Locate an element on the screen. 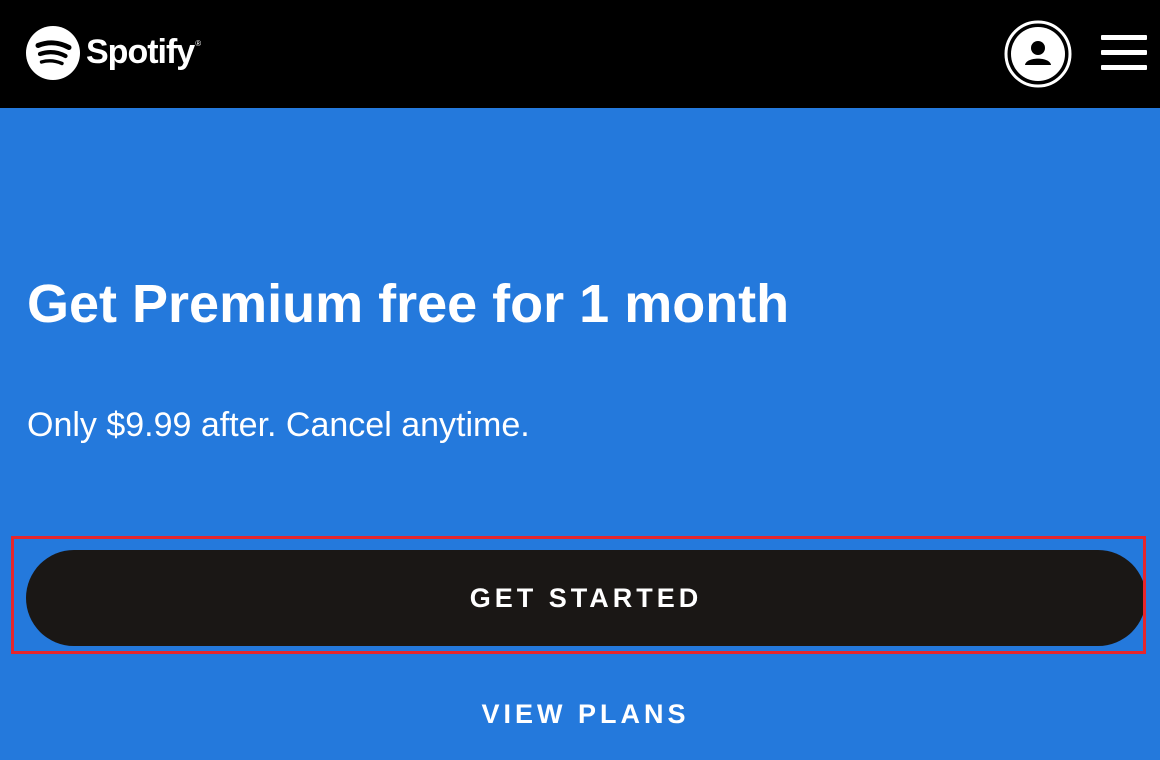 The height and width of the screenshot is (760, 1160). view-plans-link: VIEW PLANS is located at coordinates (580, 714).